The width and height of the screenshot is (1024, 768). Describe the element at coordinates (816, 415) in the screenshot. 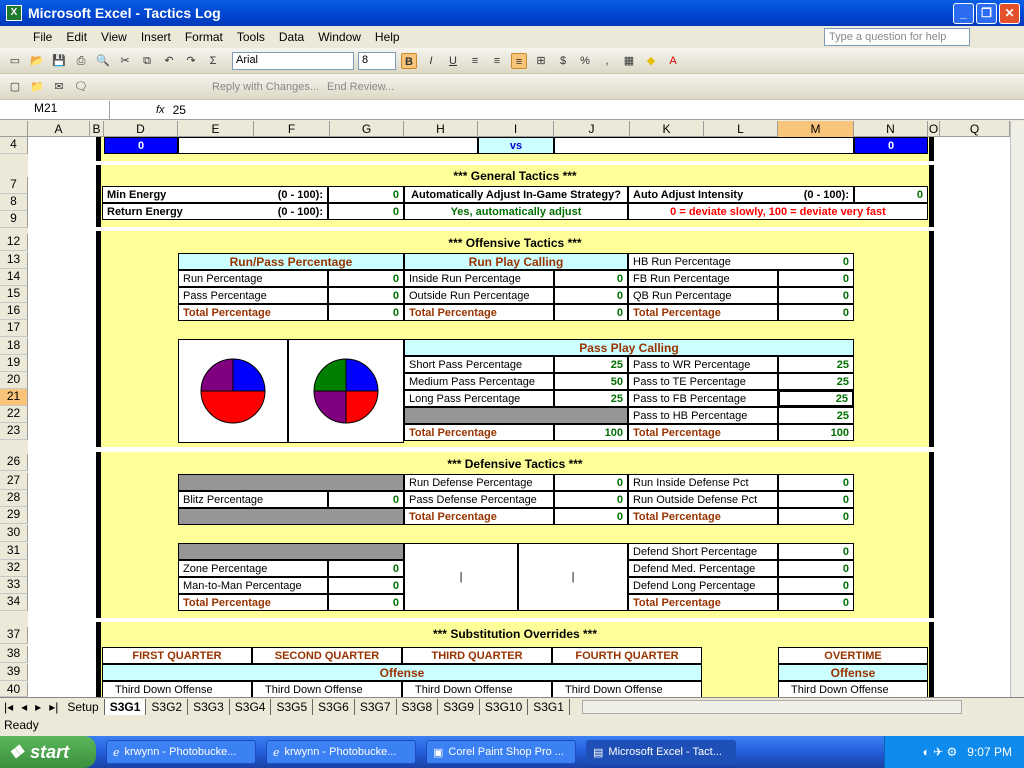

I see `hb-pass-value: 25` at that location.